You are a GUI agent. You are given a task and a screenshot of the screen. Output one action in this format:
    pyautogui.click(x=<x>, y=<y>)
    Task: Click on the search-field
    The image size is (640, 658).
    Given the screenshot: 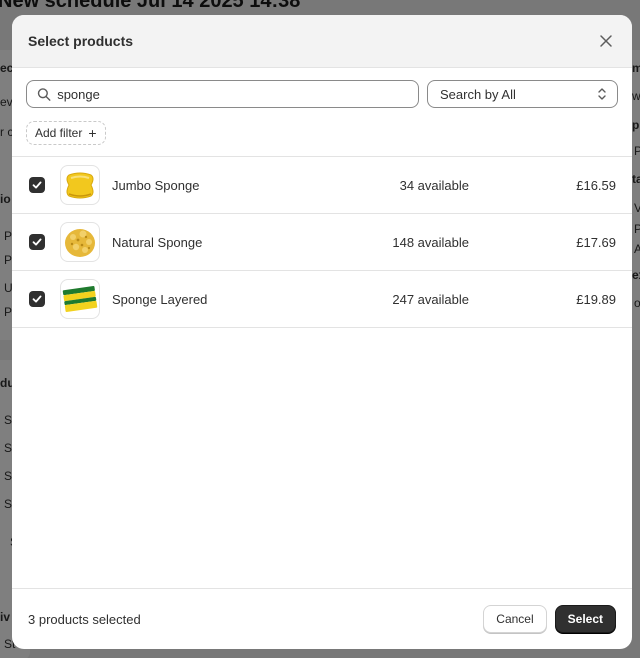 What is the action you would take?
    pyautogui.click(x=222, y=94)
    